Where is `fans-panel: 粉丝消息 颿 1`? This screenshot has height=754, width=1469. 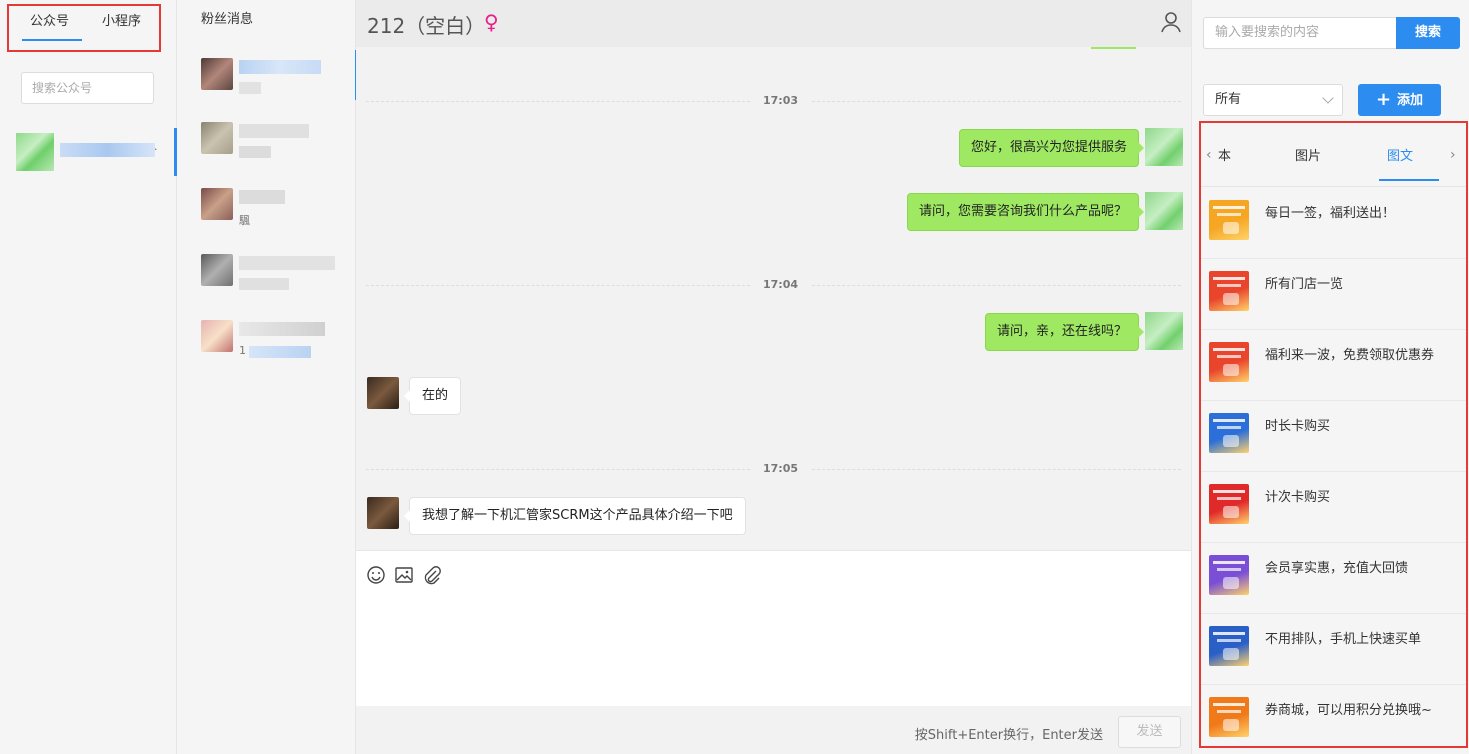
fans-panel: 粉丝消息 颿 1 is located at coordinates (266, 377).